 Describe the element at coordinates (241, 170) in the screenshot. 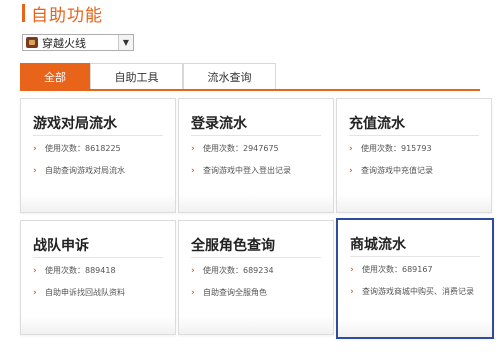

I see `card-description: › 查询游戏中登入登出记录` at that location.